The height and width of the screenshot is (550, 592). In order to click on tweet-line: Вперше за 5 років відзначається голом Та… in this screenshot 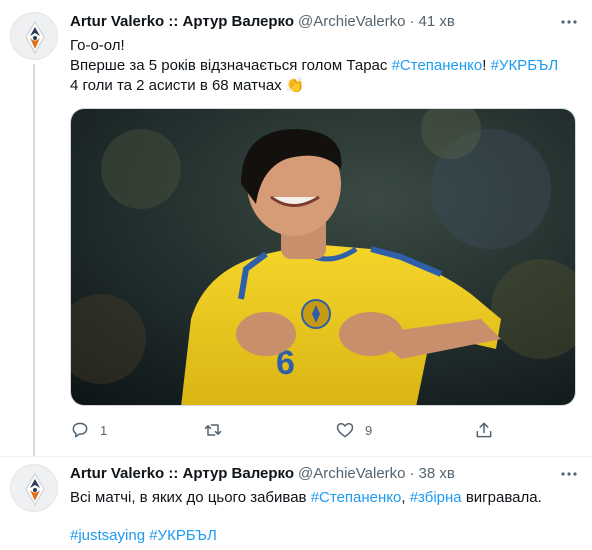, I will do `click(320, 66)`.